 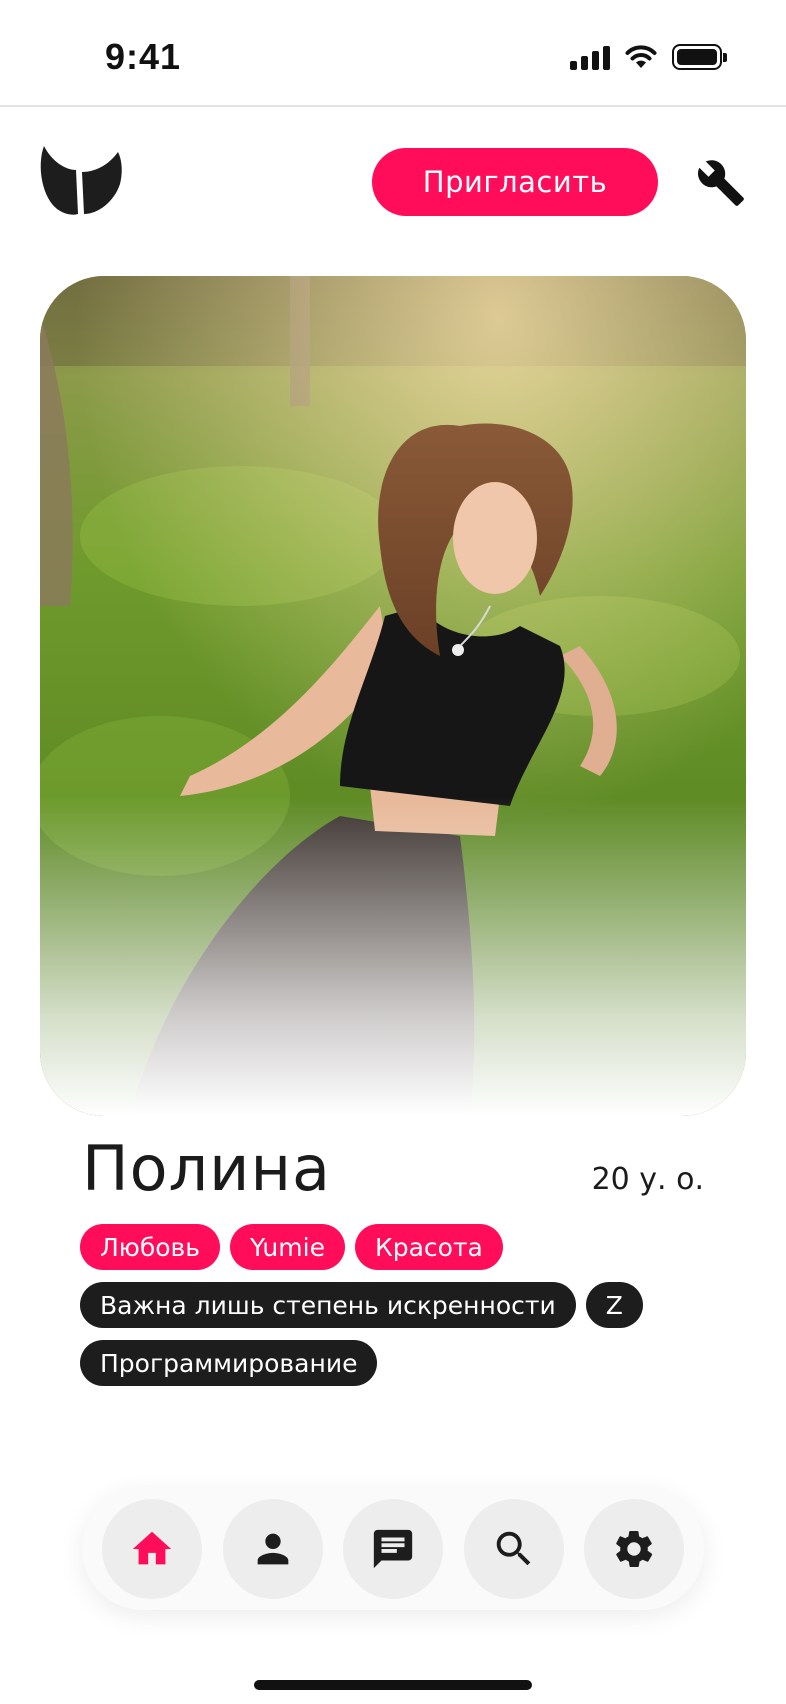 I want to click on gear-icon, so click(x=634, y=1549).